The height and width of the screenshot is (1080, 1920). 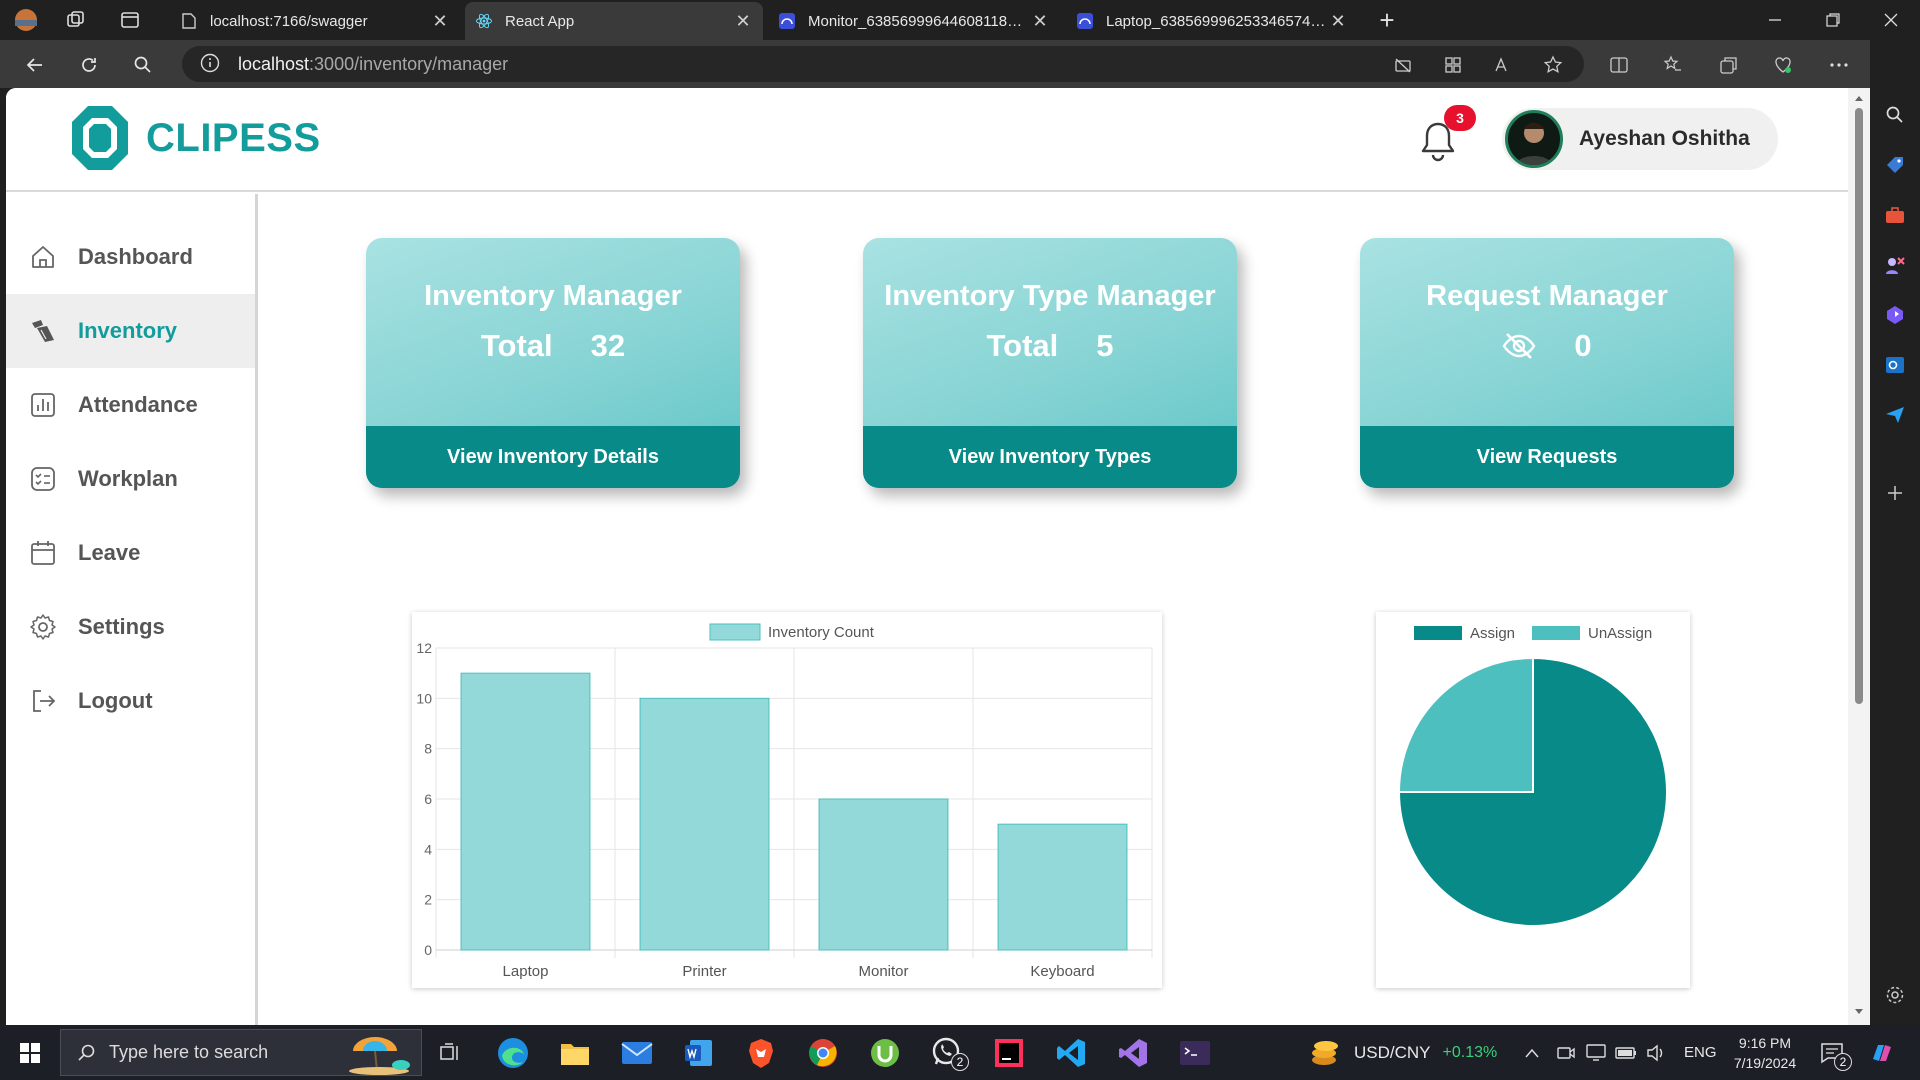 I want to click on taskbar-search-input: Type here to search, so click(x=241, y=1052).